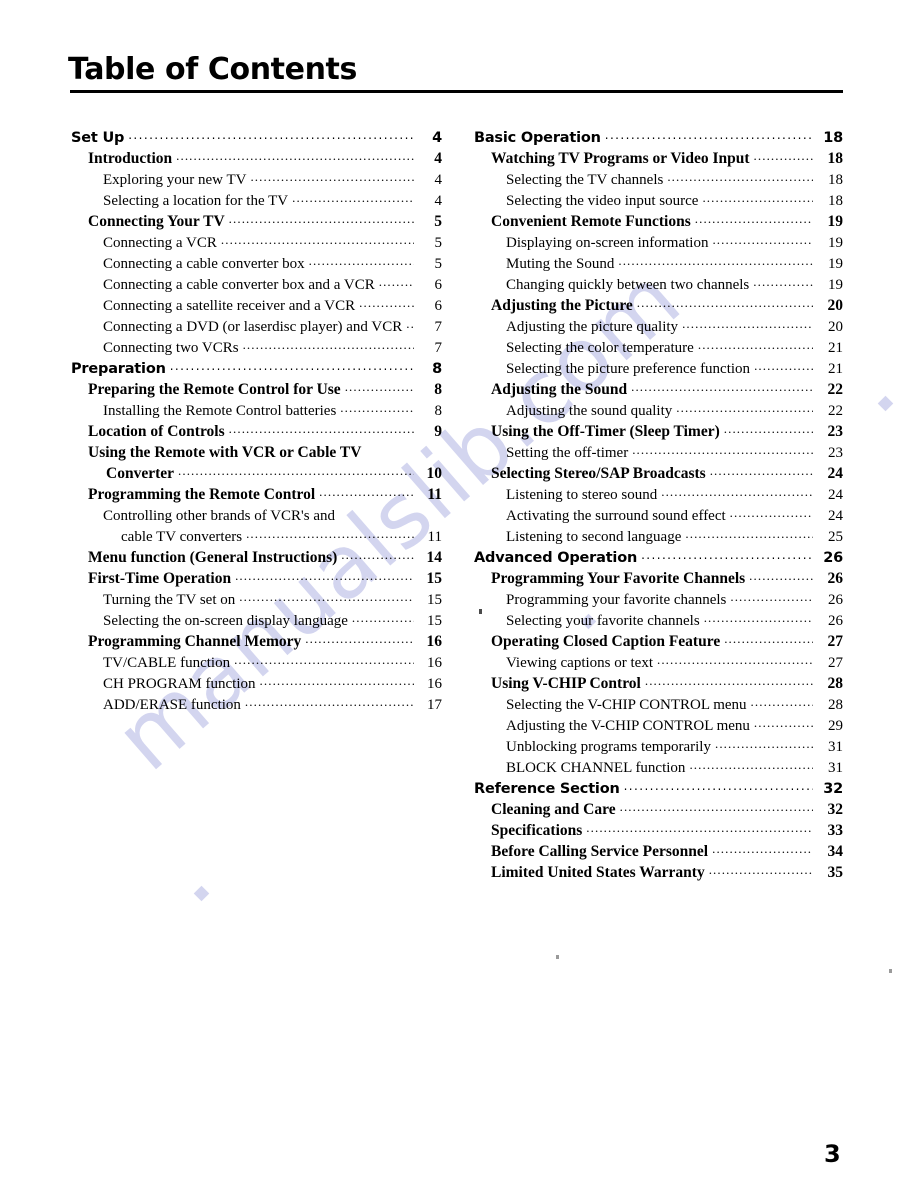 This screenshot has height=1188, width=918. I want to click on toc-entry: Adjusting the Sound 22, so click(667, 388).